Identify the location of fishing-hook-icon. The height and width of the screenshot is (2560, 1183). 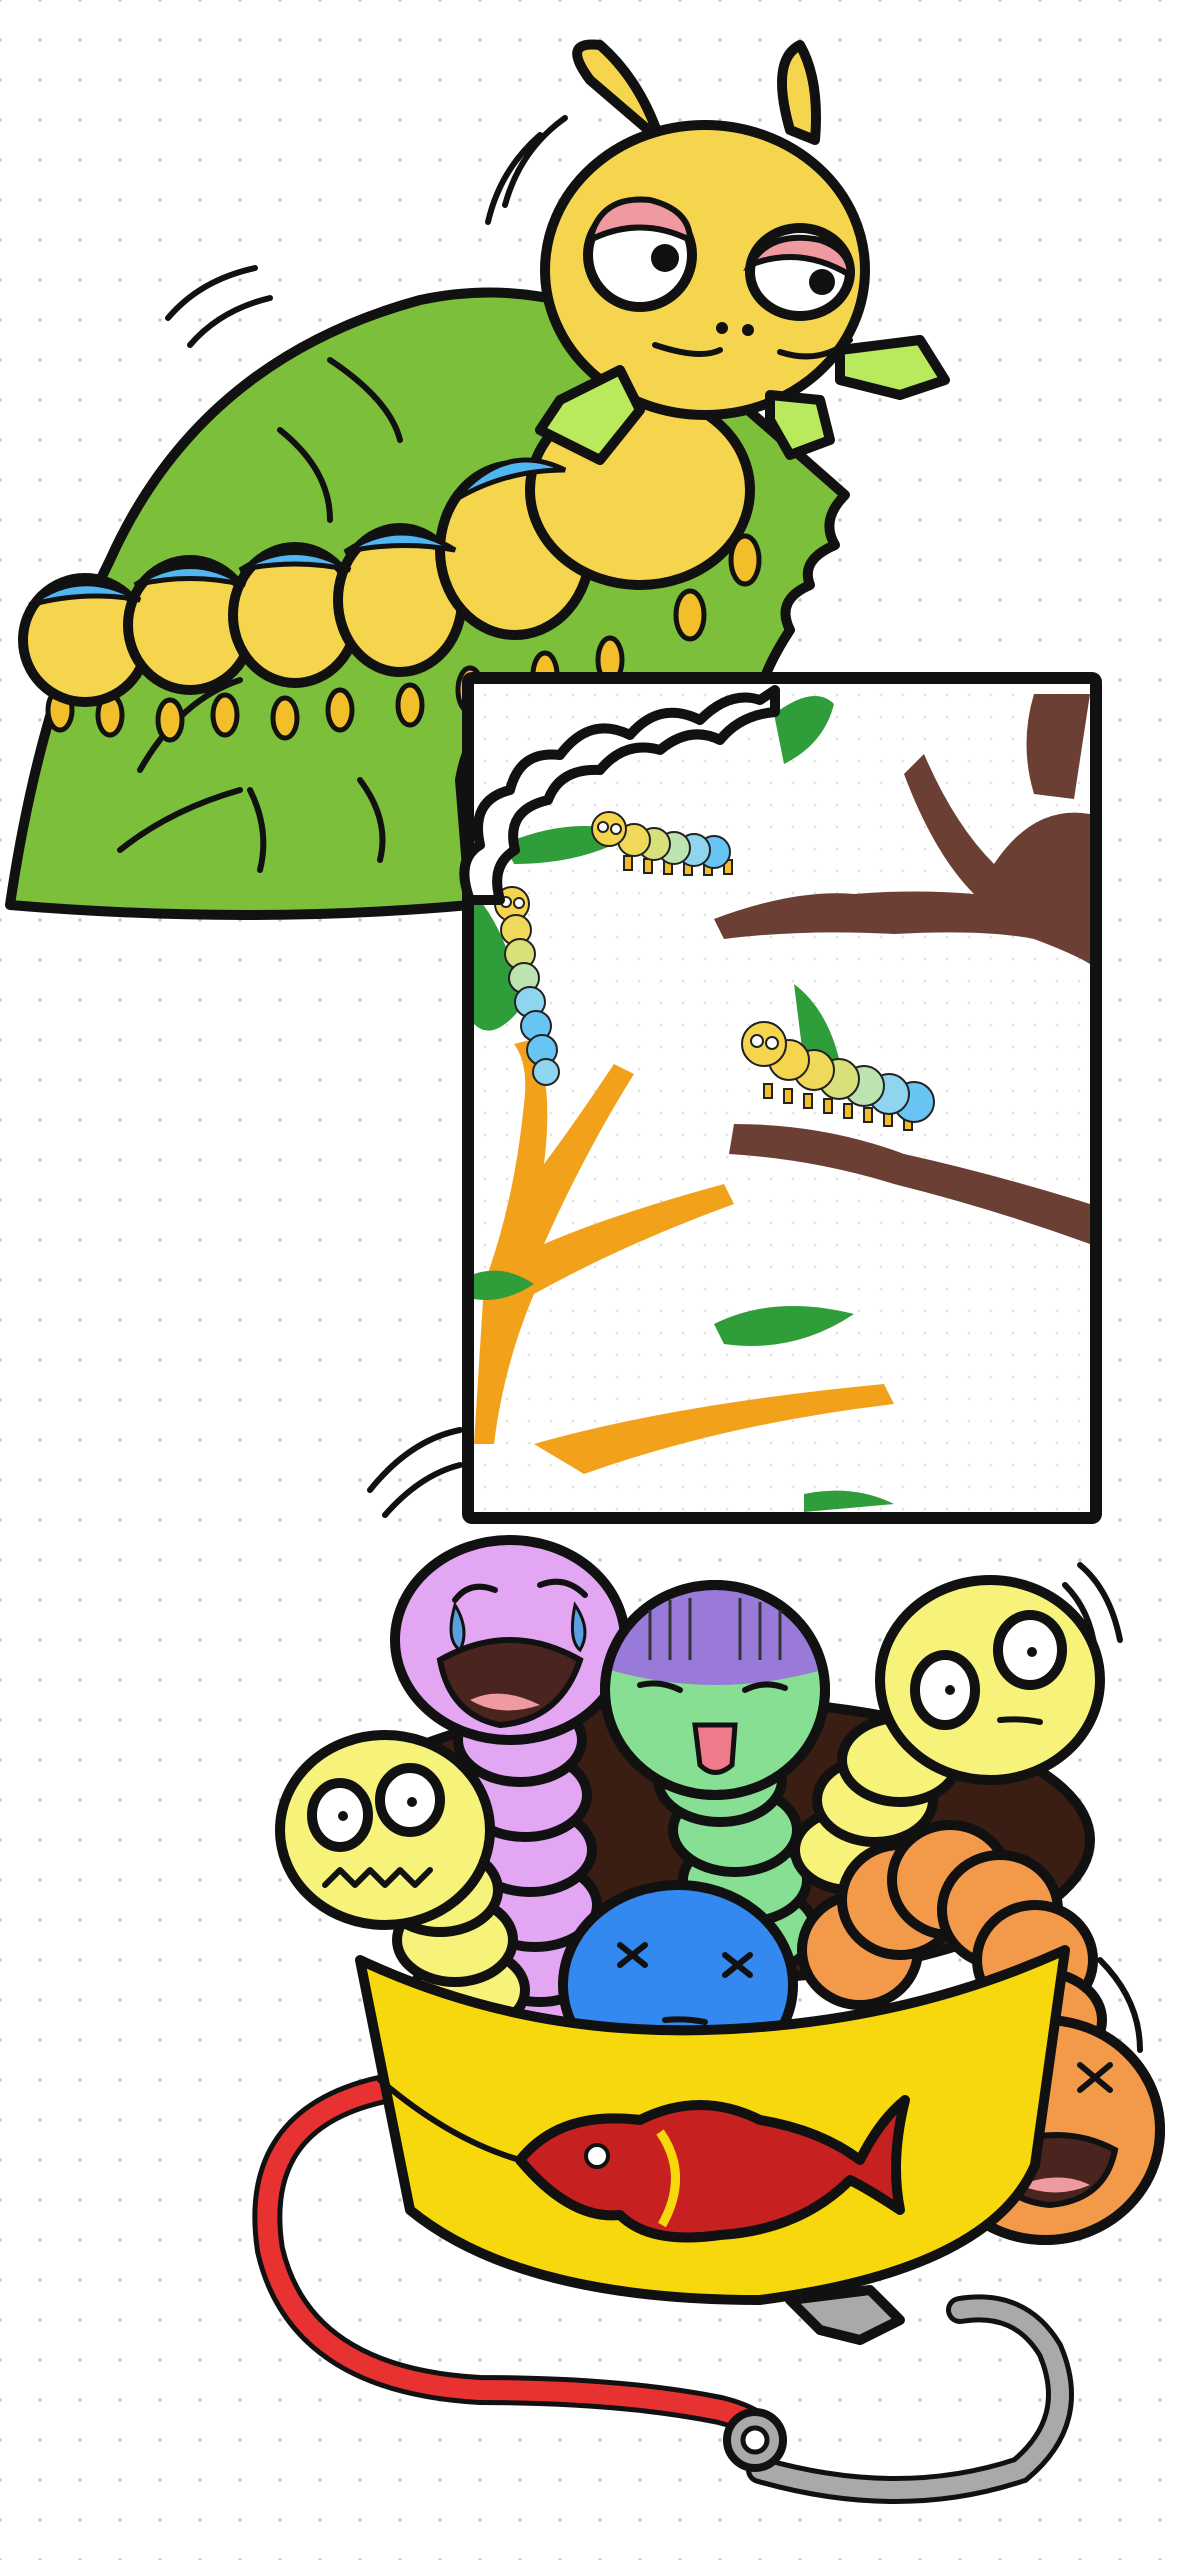
(898, 2394).